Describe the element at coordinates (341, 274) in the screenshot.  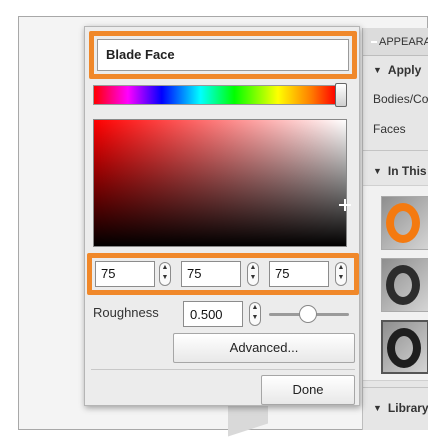
I see `blue-stepper: ▲ ▼` at that location.